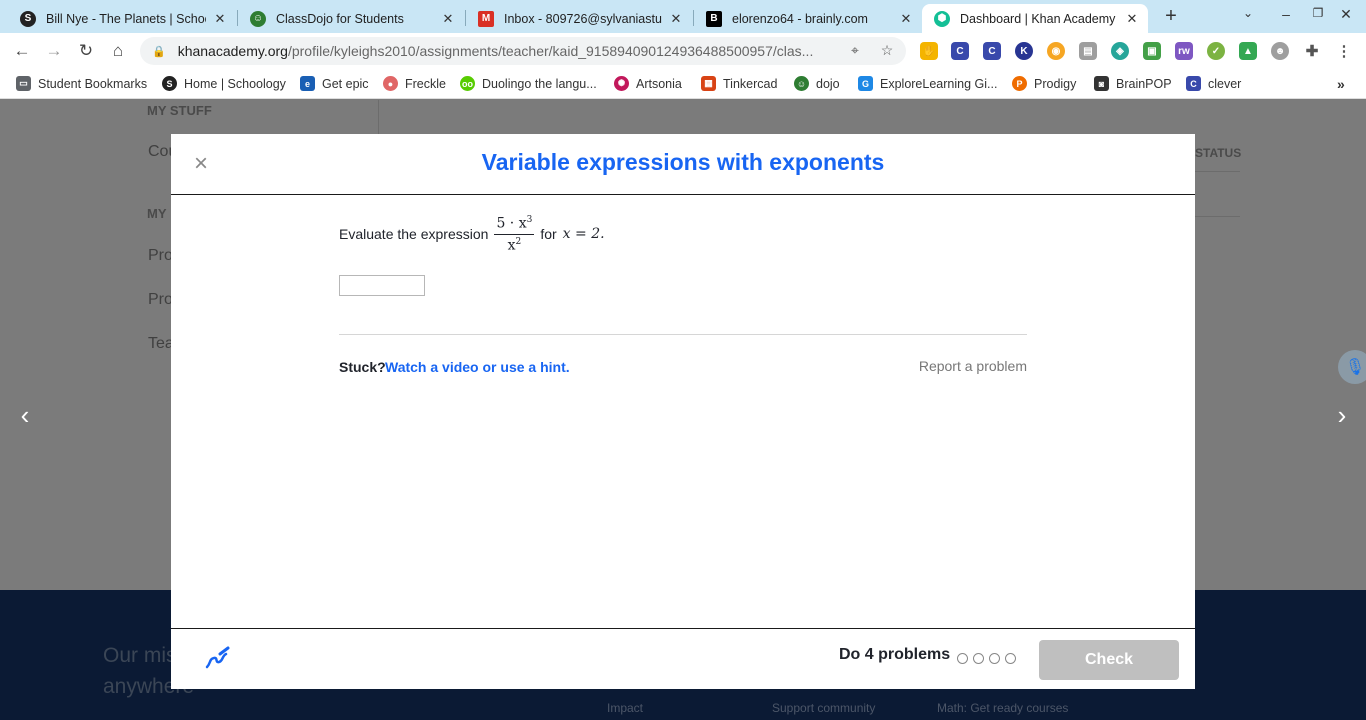 The height and width of the screenshot is (720, 1366). I want to click on clever-icon: C, so click(1193, 83).